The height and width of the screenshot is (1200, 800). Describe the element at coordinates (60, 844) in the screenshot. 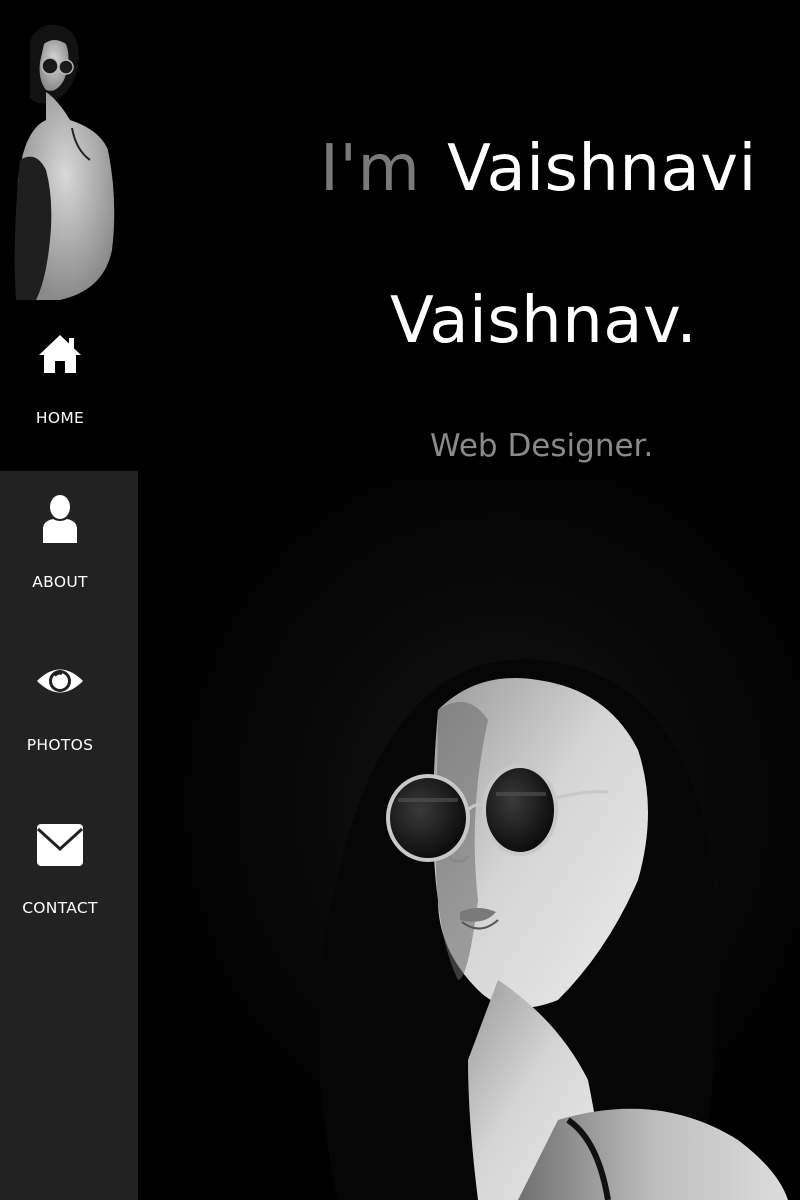

I see `envelope-icon` at that location.